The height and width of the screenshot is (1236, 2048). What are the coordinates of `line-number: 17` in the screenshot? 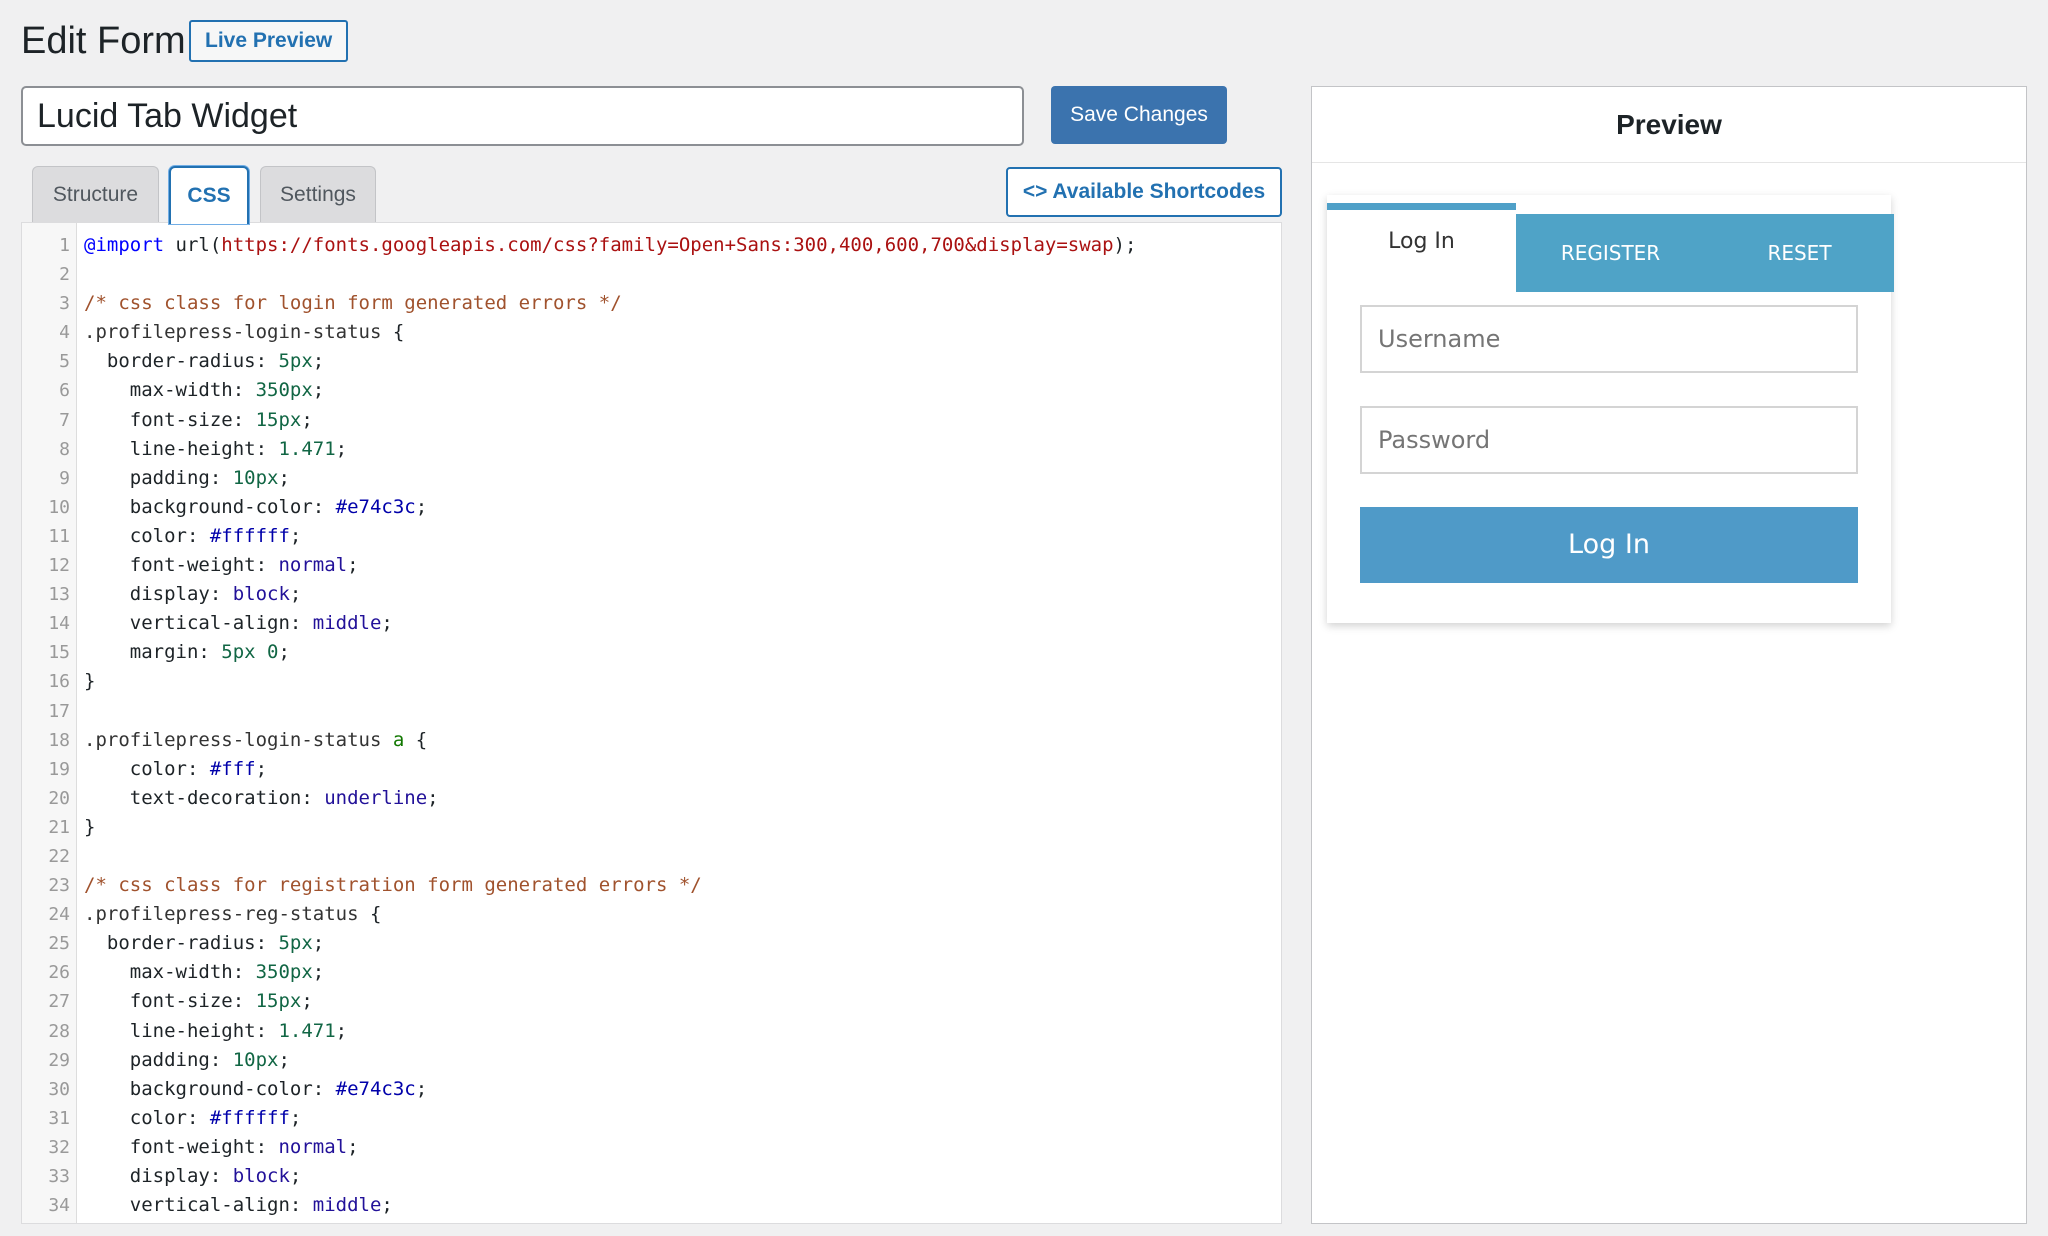 It's located at (59, 711).